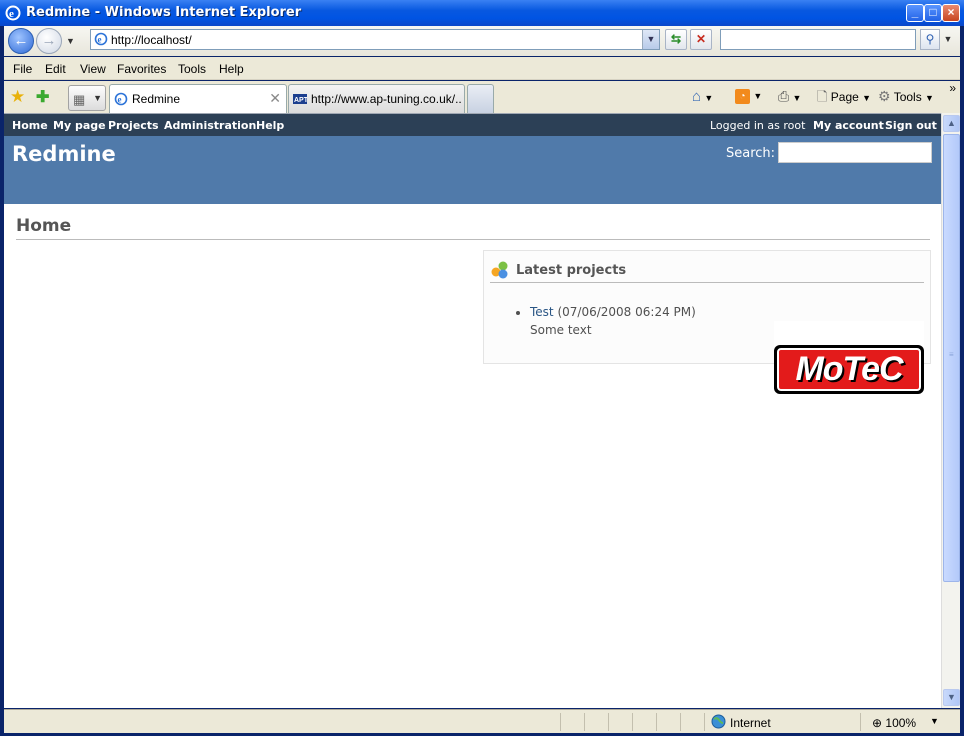  I want to click on tools-menu-label: Tools, so click(907, 97).